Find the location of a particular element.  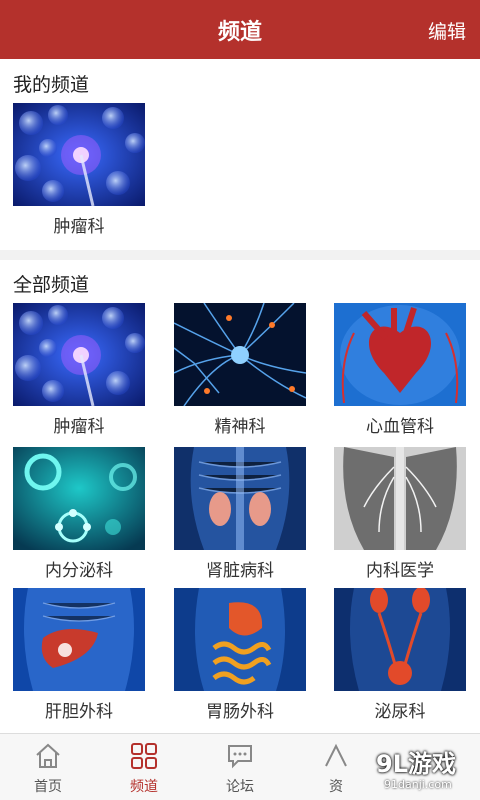

tab-forum: 论坛 is located at coordinates (240, 767).